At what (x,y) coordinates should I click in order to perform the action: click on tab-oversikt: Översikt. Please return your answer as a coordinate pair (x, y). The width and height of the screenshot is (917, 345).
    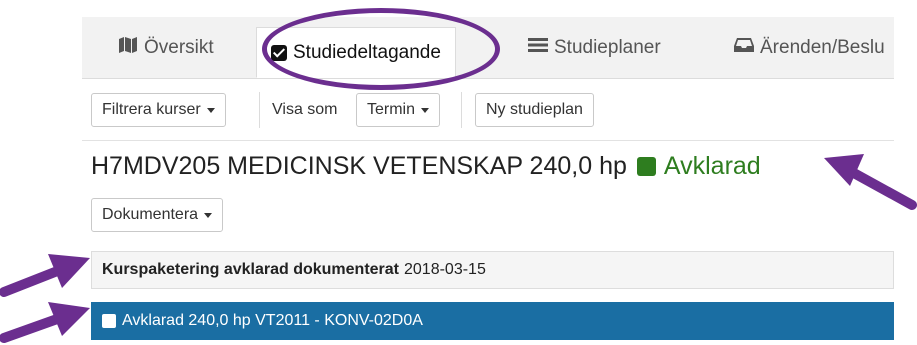
    Looking at the image, I should click on (166, 47).